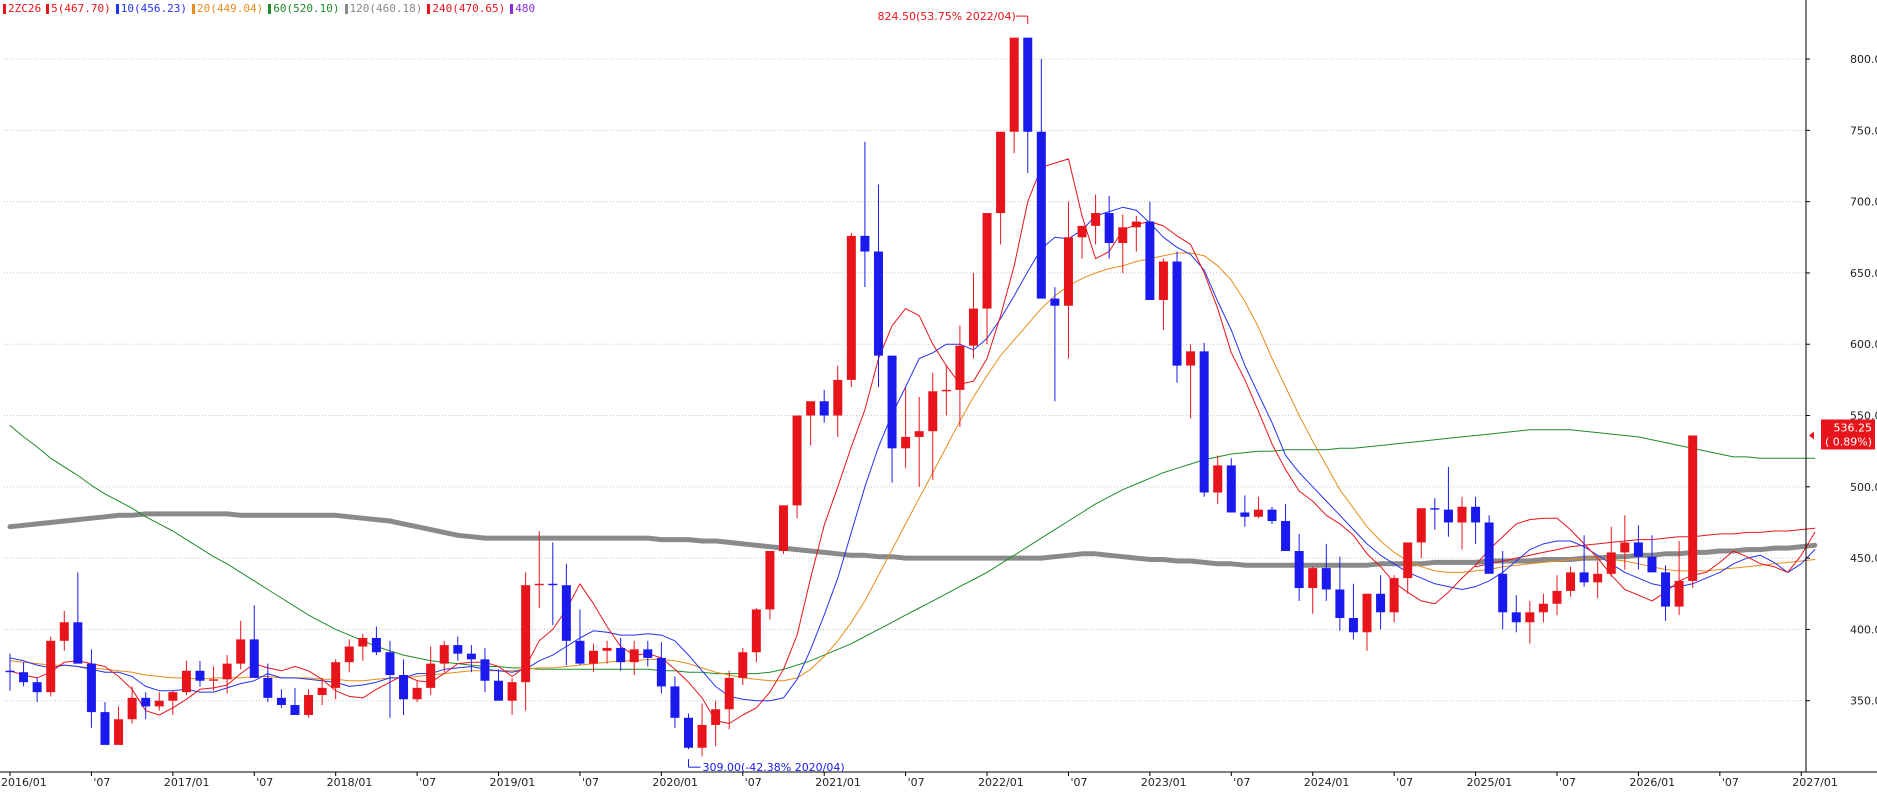  What do you see at coordinates (525, 8) in the screenshot?
I see `legend-ma480-label: 480` at bounding box center [525, 8].